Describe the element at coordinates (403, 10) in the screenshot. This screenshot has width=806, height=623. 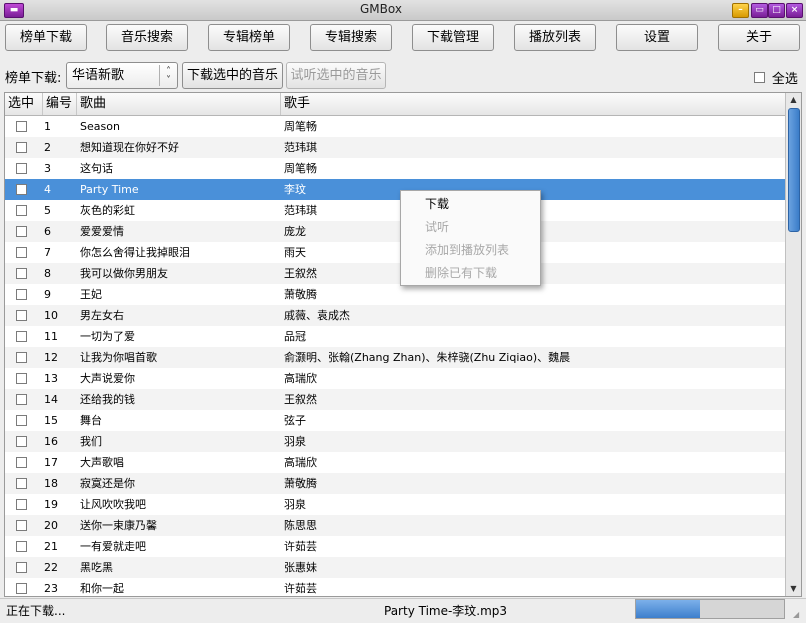
I see `title-bar: ▬ GMBox – ▭ □ ×` at that location.